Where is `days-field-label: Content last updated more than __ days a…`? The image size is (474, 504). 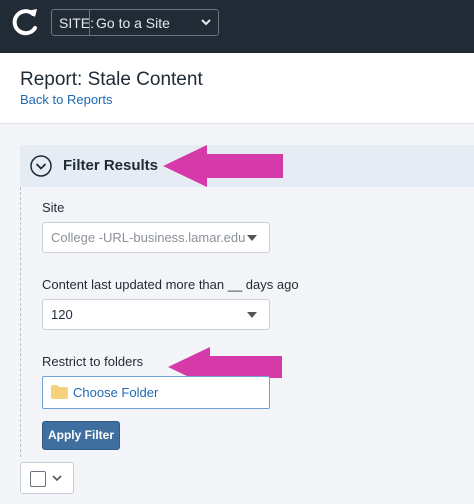 days-field-label: Content last updated more than __ days a… is located at coordinates (170, 284).